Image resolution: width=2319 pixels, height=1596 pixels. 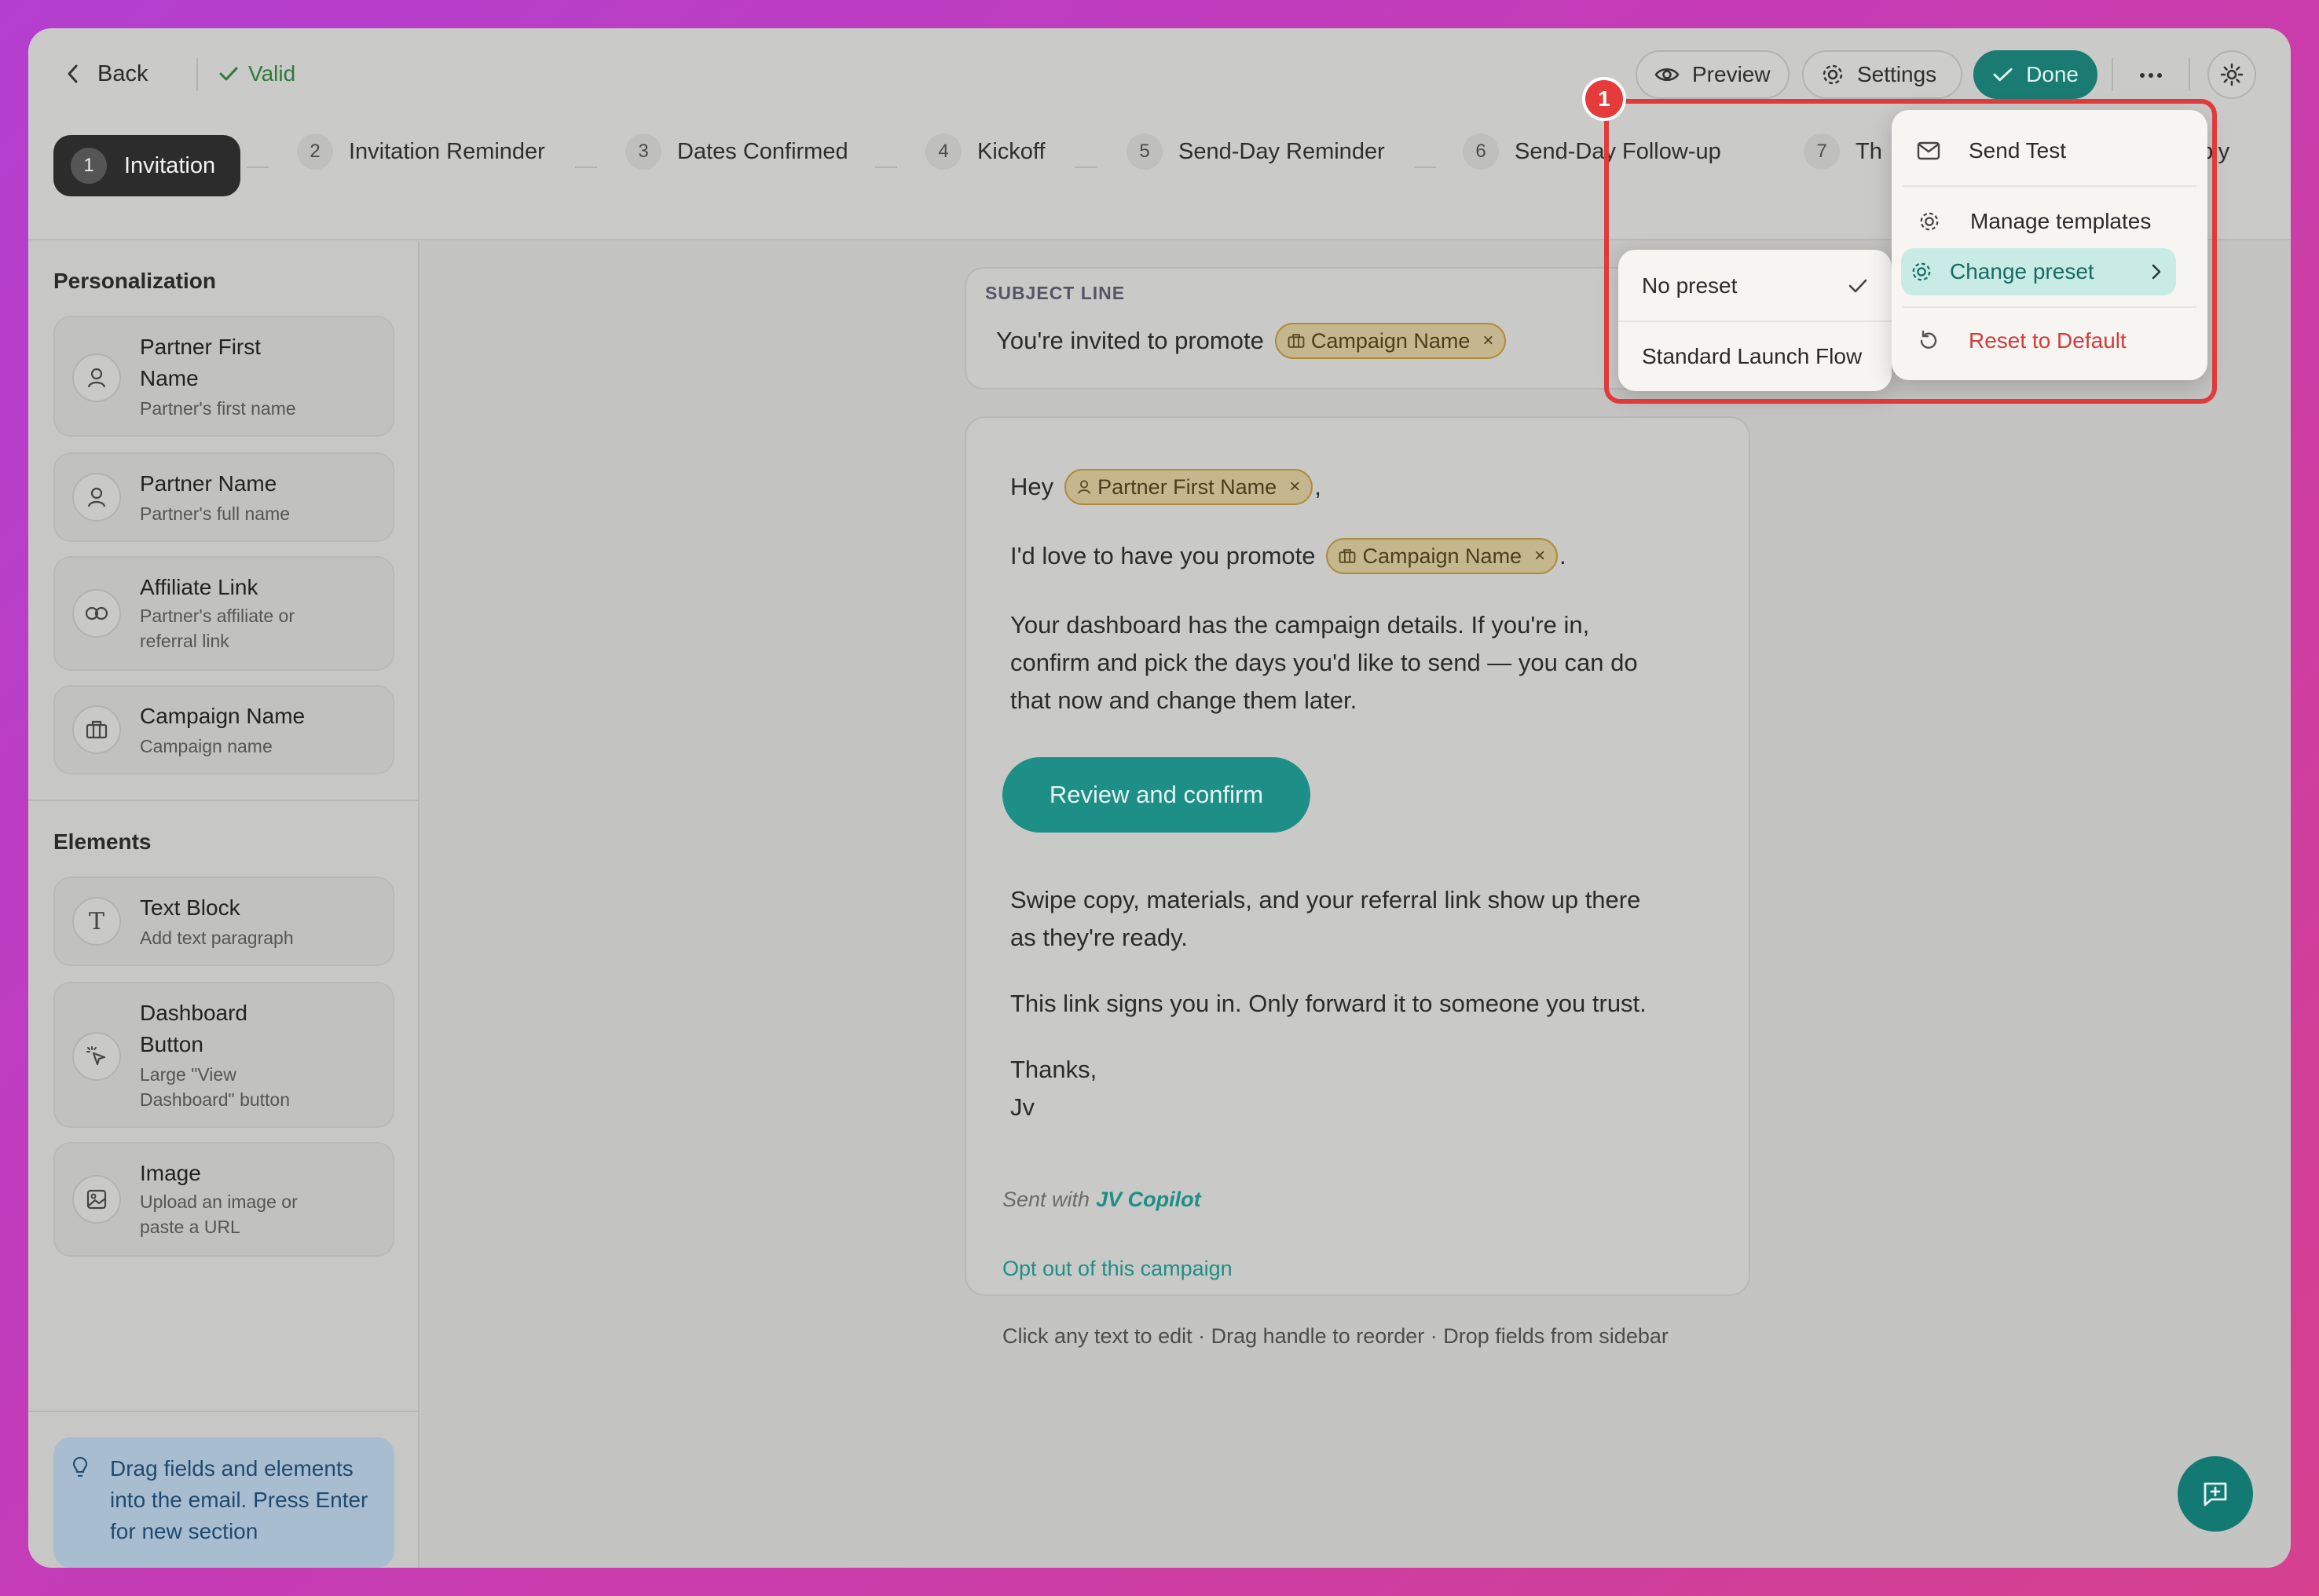 What do you see at coordinates (2035, 74) in the screenshot?
I see `done-button: Done` at bounding box center [2035, 74].